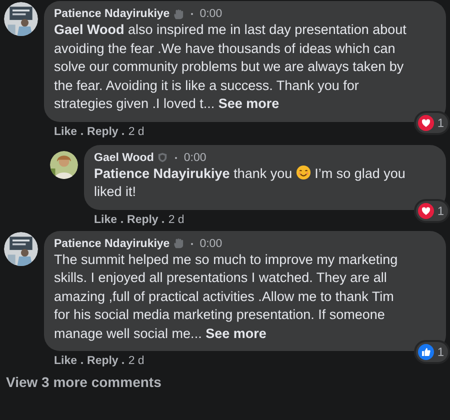 The width and height of the screenshot is (450, 420). I want to click on thumbs-up-icon, so click(426, 352).